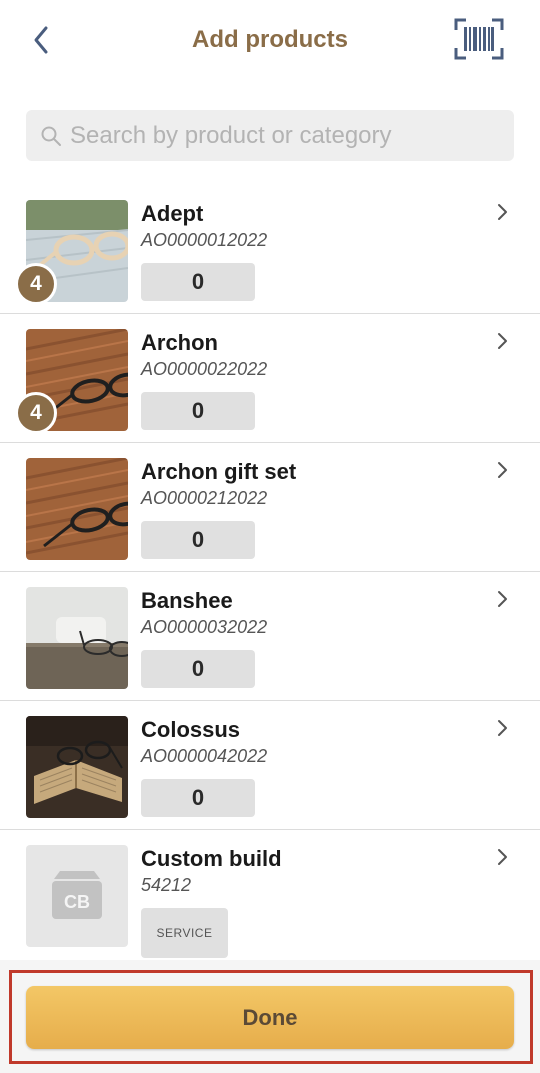  Describe the element at coordinates (204, 627) in the screenshot. I see `product-sku: AO0000032022` at that location.